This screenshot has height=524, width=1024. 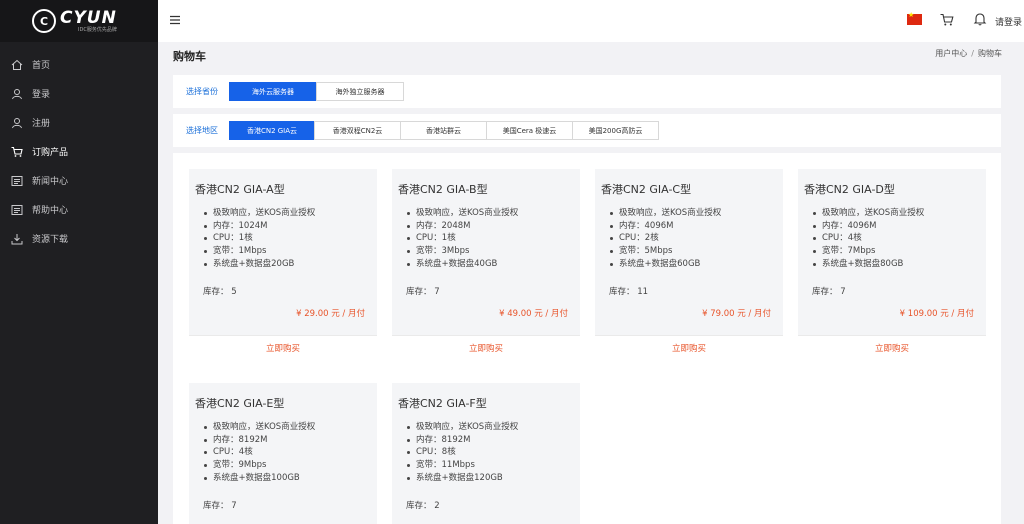 I want to click on sidebar-item-help: 帮助中心, so click(x=79, y=209).